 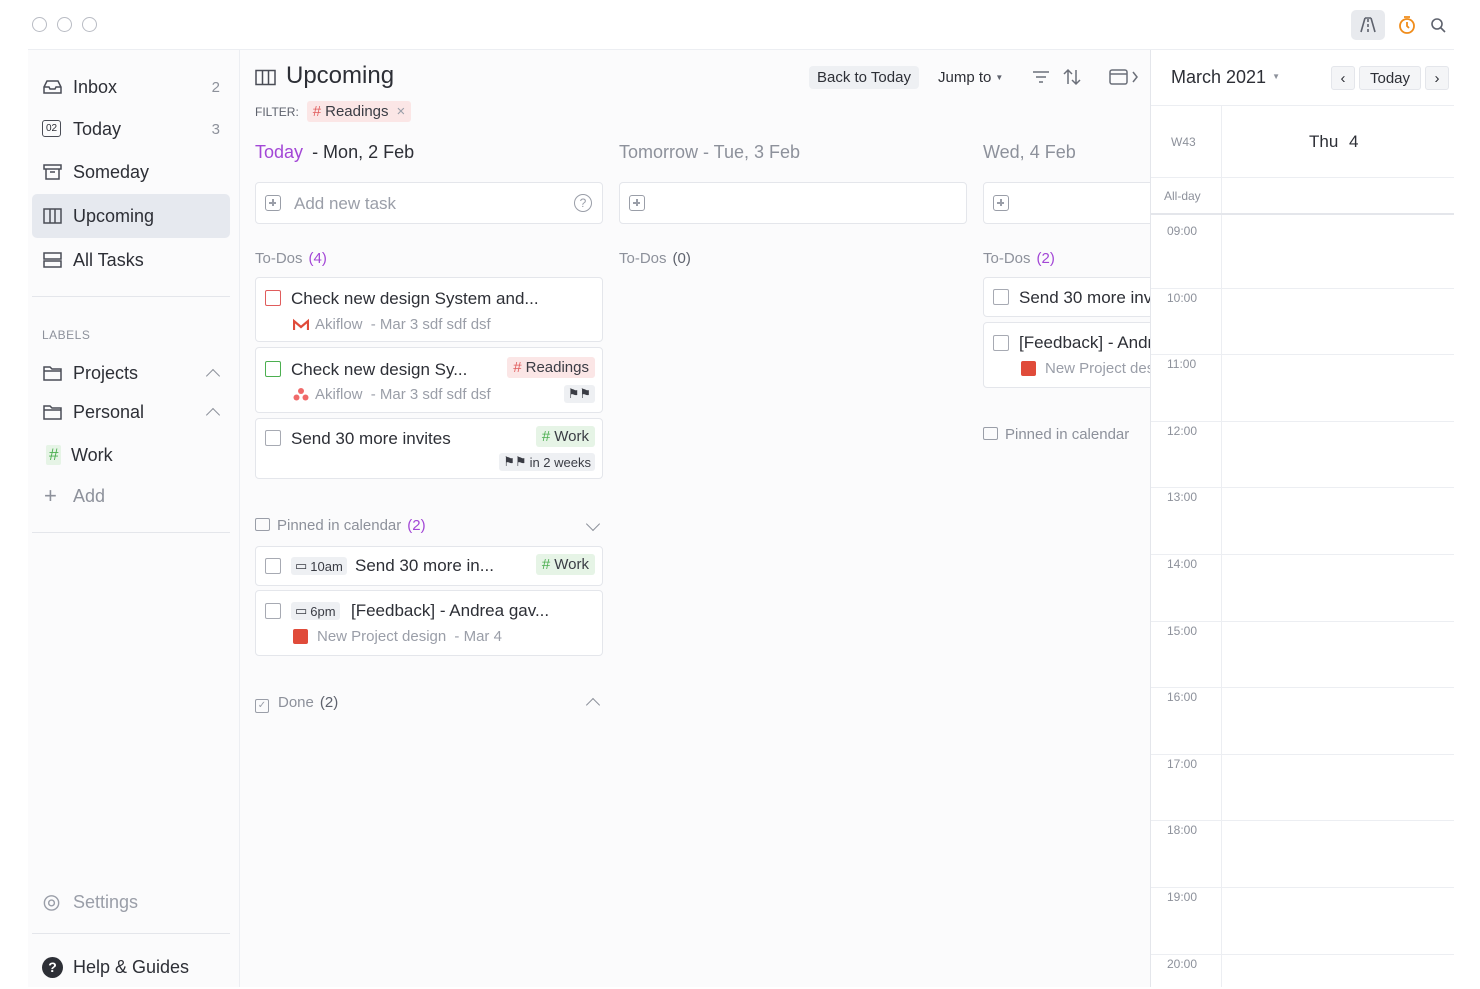 What do you see at coordinates (1276, 76) in the screenshot?
I see `caret-down-icon: ▼` at bounding box center [1276, 76].